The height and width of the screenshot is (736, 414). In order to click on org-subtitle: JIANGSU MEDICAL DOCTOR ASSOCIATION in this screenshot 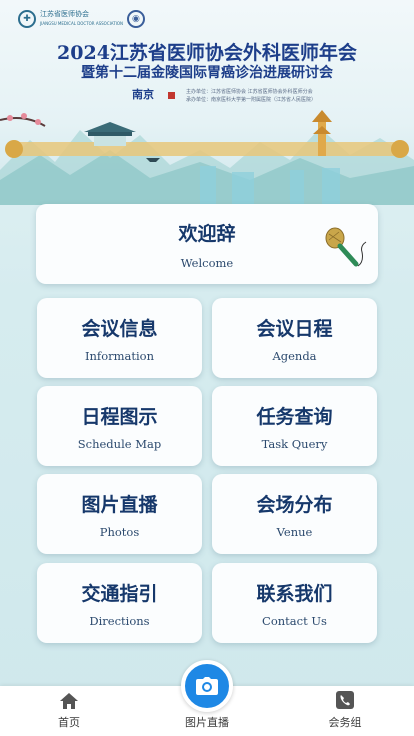, I will do `click(81, 23)`.